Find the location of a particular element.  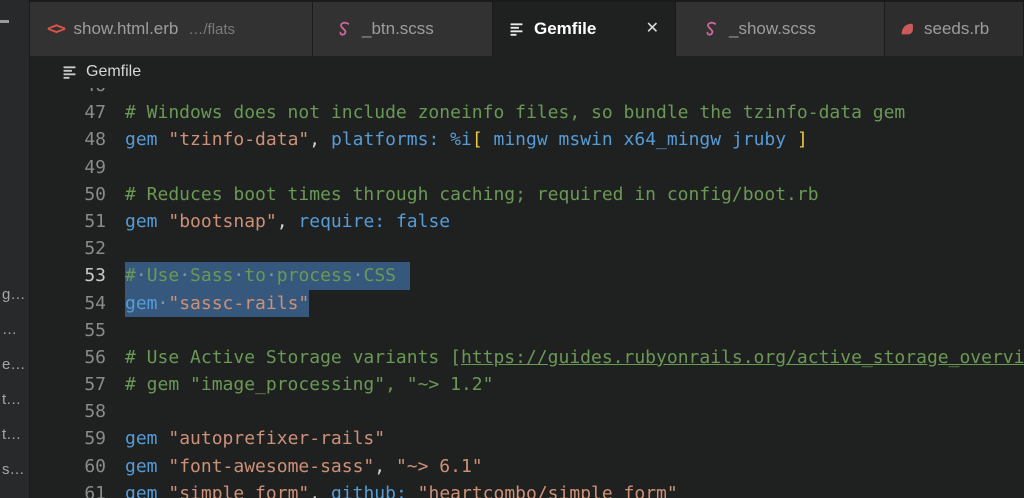

line-content: gem·"sassc-rails" is located at coordinates (217, 303).